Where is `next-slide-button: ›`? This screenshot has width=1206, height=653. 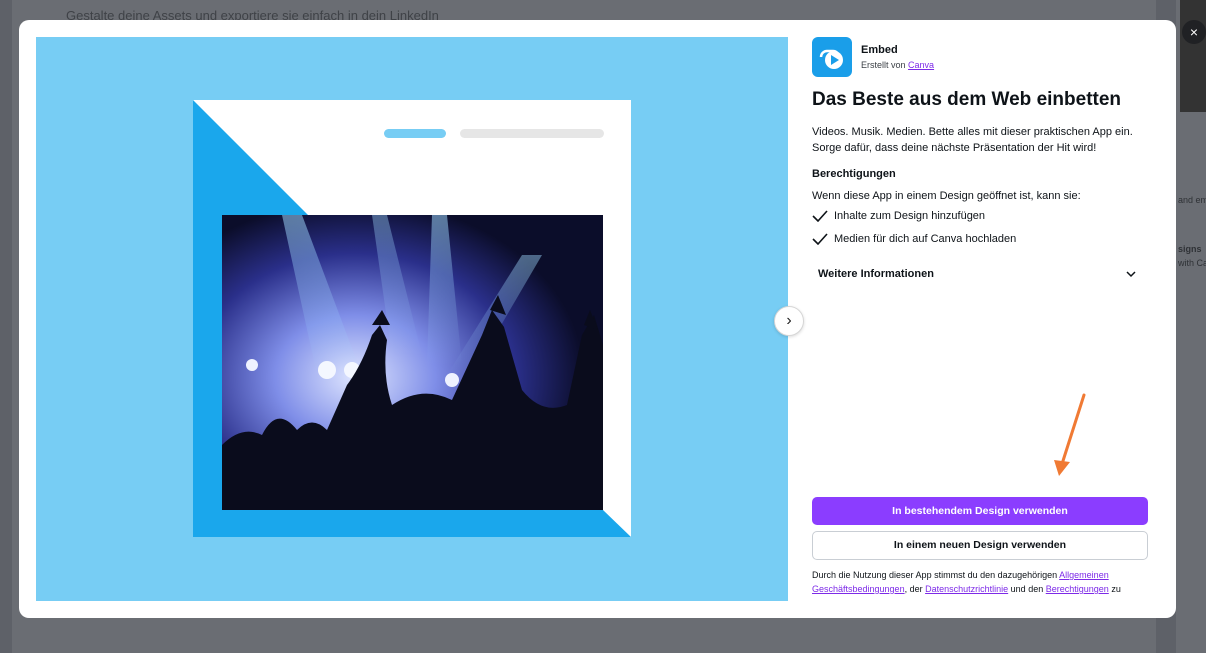 next-slide-button: › is located at coordinates (789, 321).